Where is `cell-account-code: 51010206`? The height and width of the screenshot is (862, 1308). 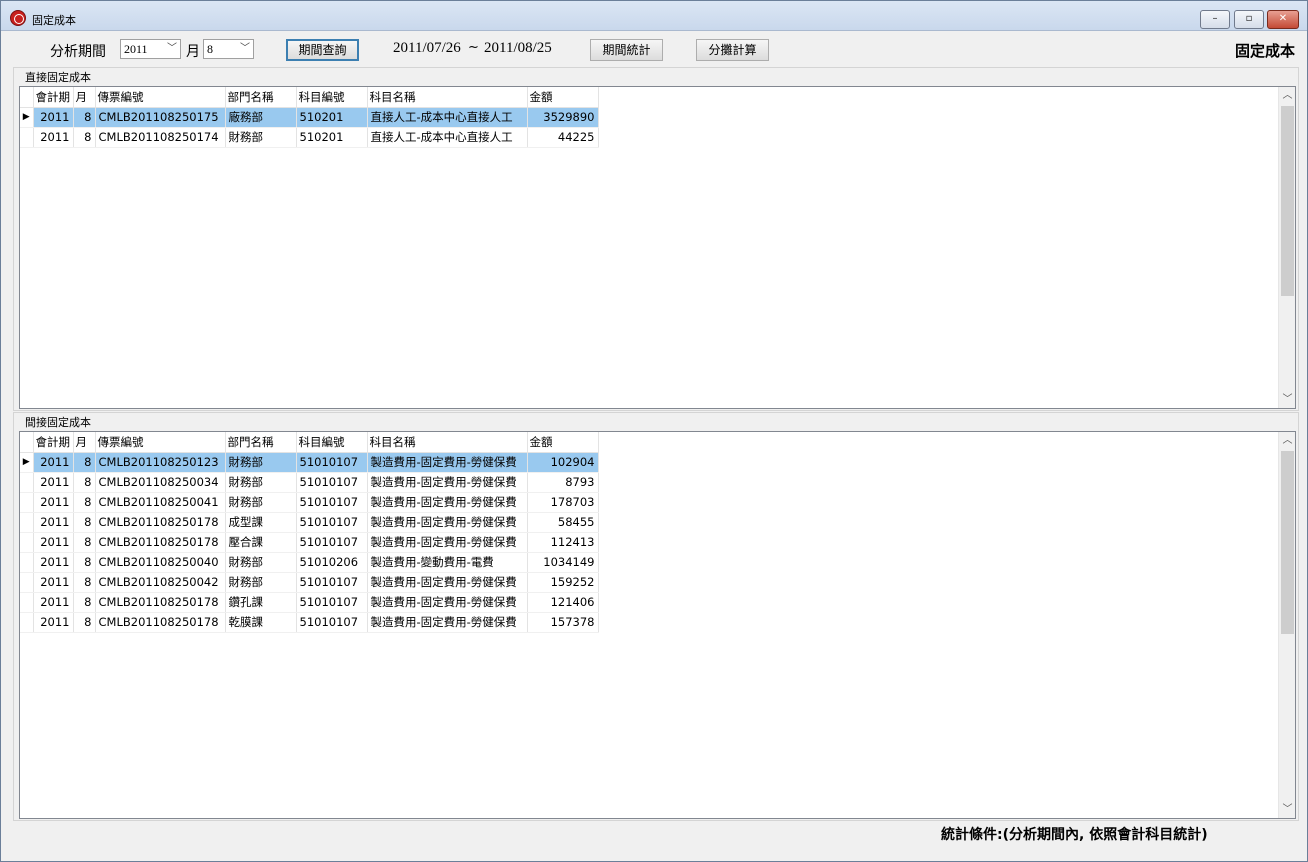
cell-account-code: 51010206 is located at coordinates (332, 562).